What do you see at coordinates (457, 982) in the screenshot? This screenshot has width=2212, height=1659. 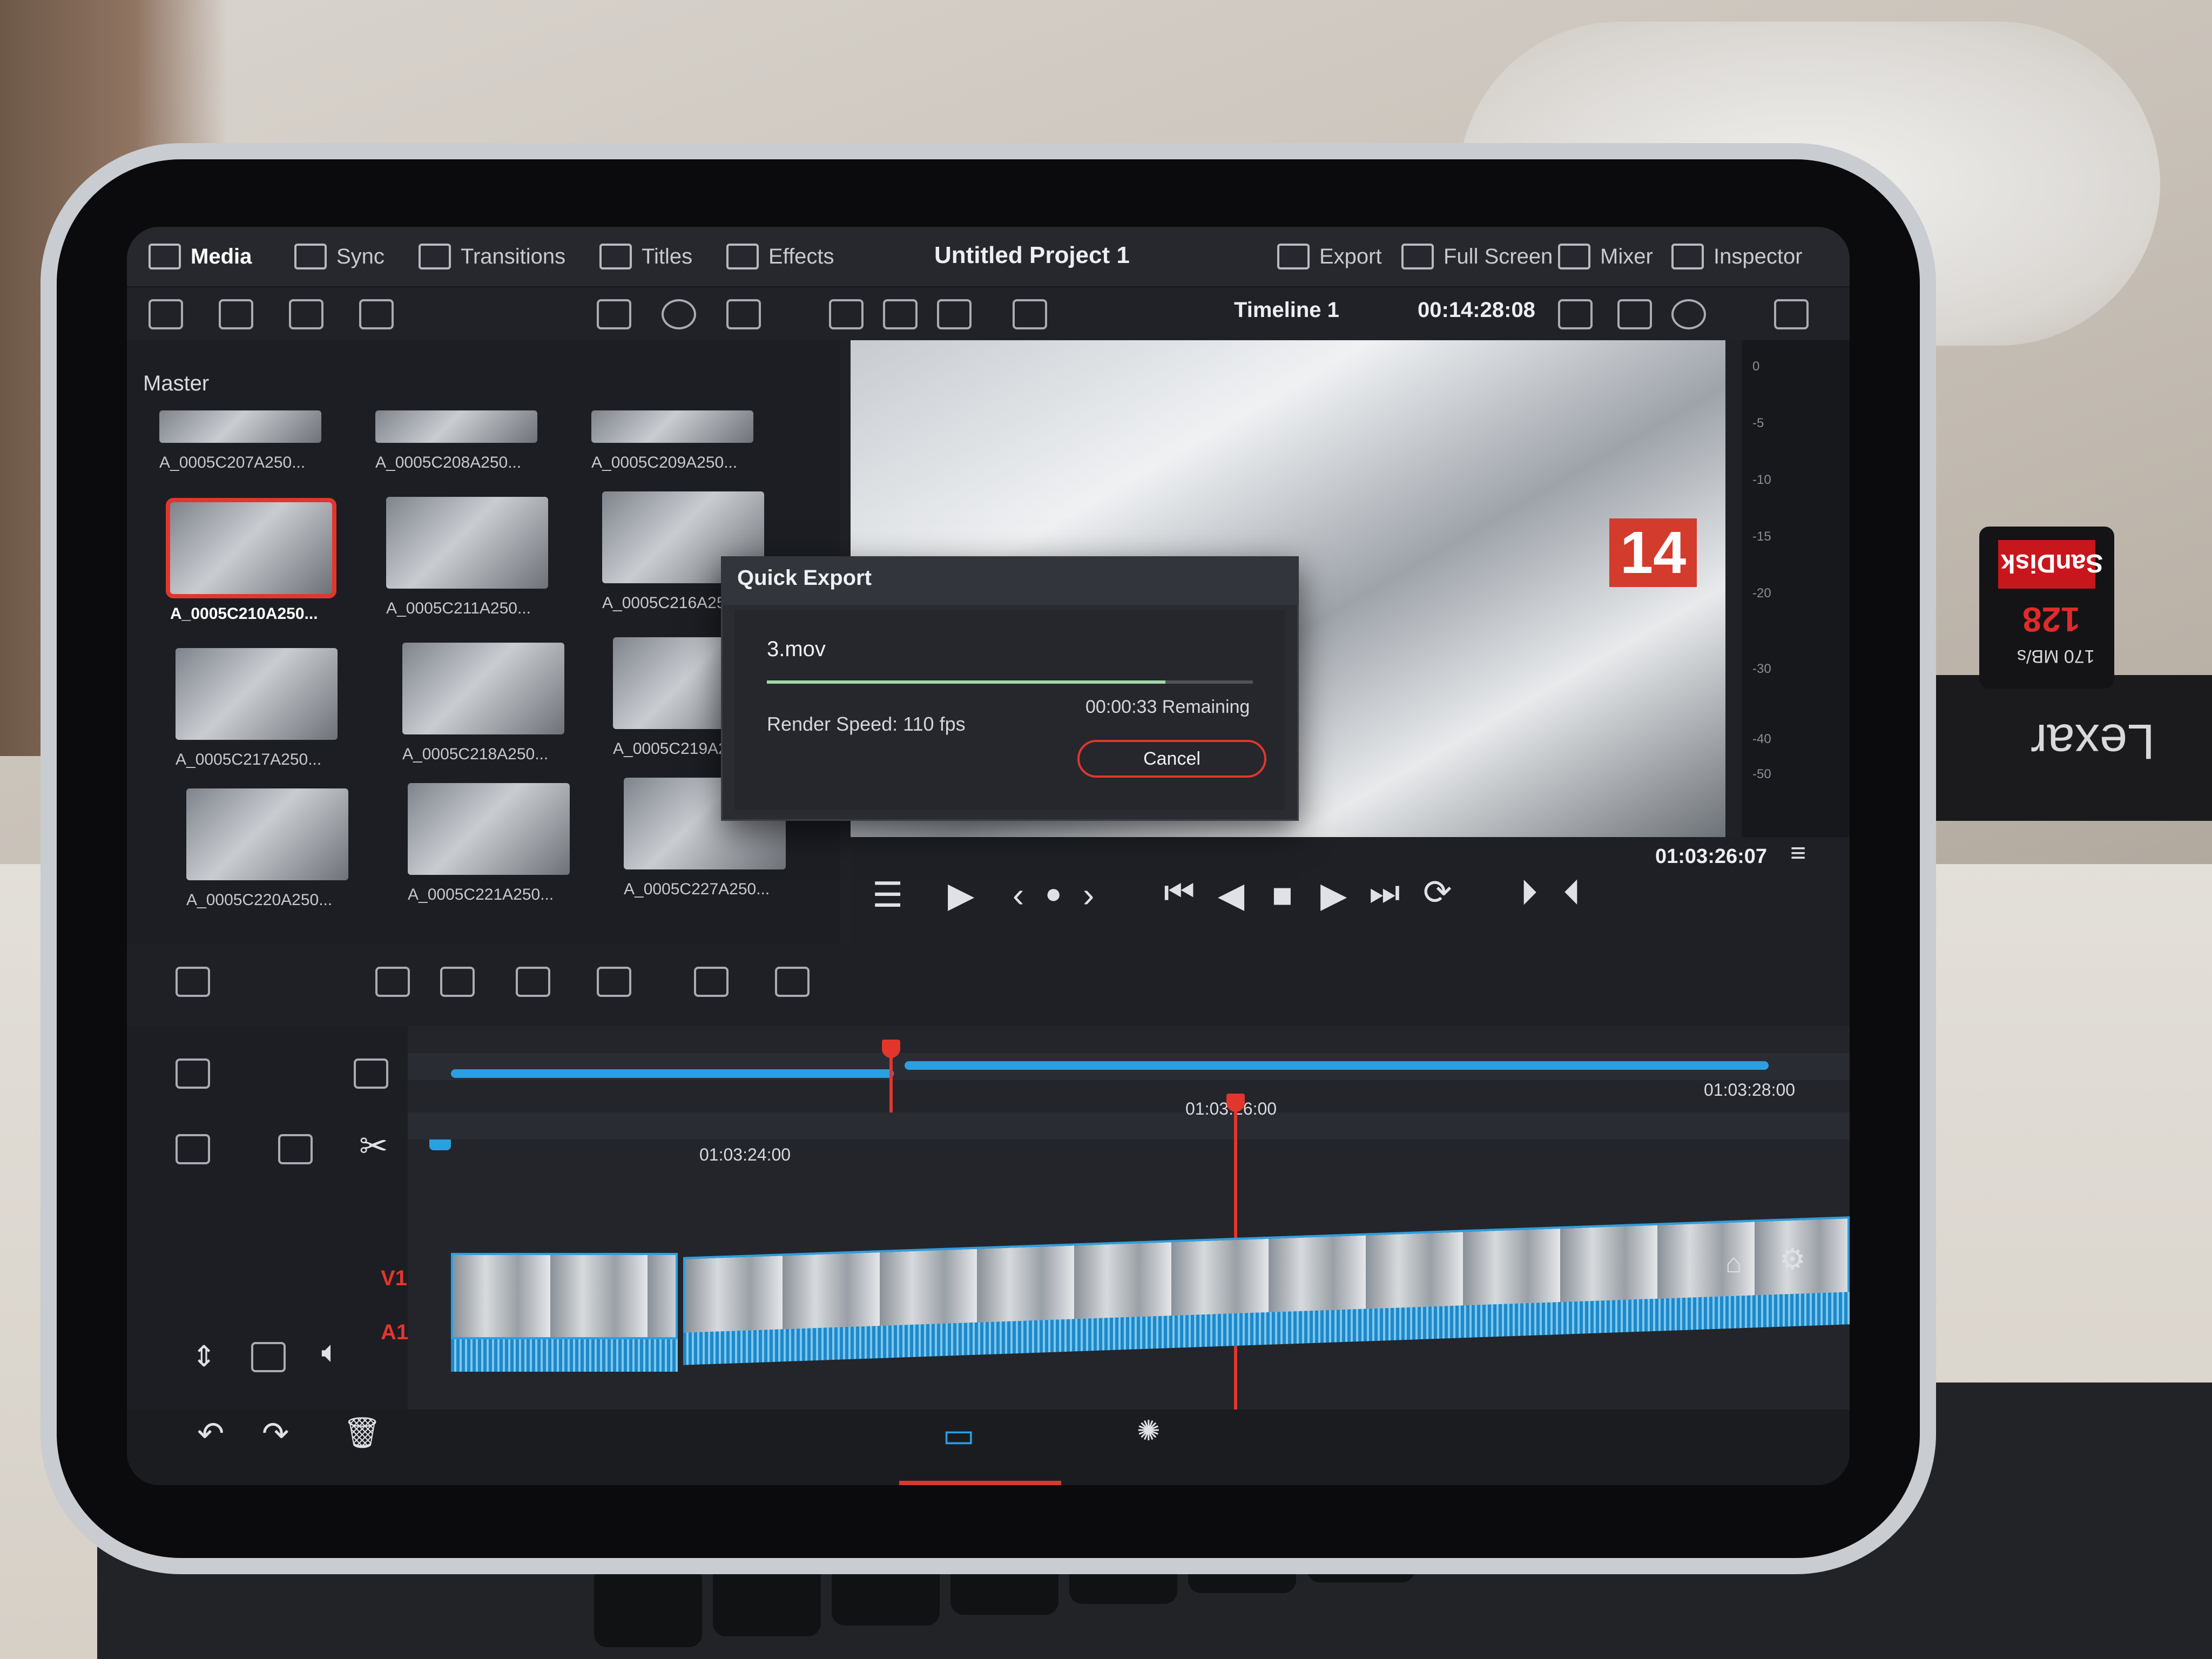 I see `append-icon` at bounding box center [457, 982].